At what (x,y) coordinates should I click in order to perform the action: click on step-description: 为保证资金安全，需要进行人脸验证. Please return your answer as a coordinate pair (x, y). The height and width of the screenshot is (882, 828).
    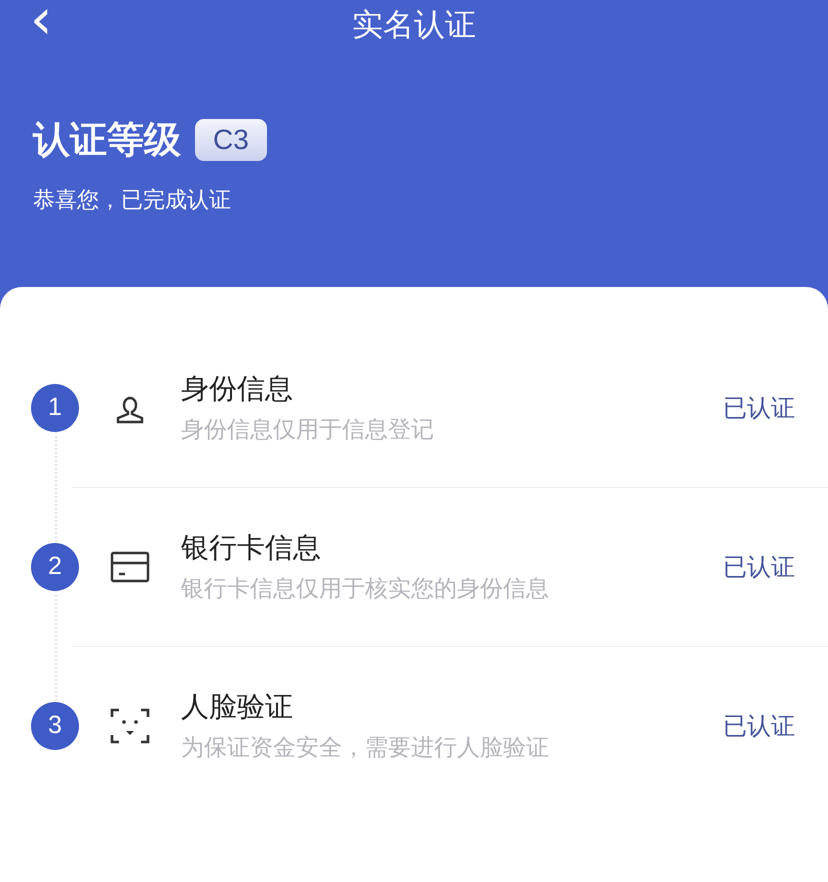
    Looking at the image, I should click on (365, 748).